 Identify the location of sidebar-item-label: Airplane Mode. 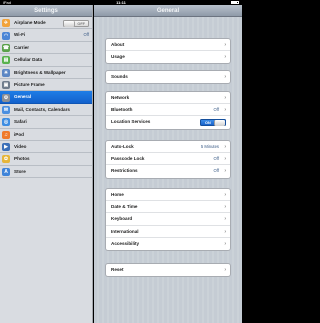
(30, 22).